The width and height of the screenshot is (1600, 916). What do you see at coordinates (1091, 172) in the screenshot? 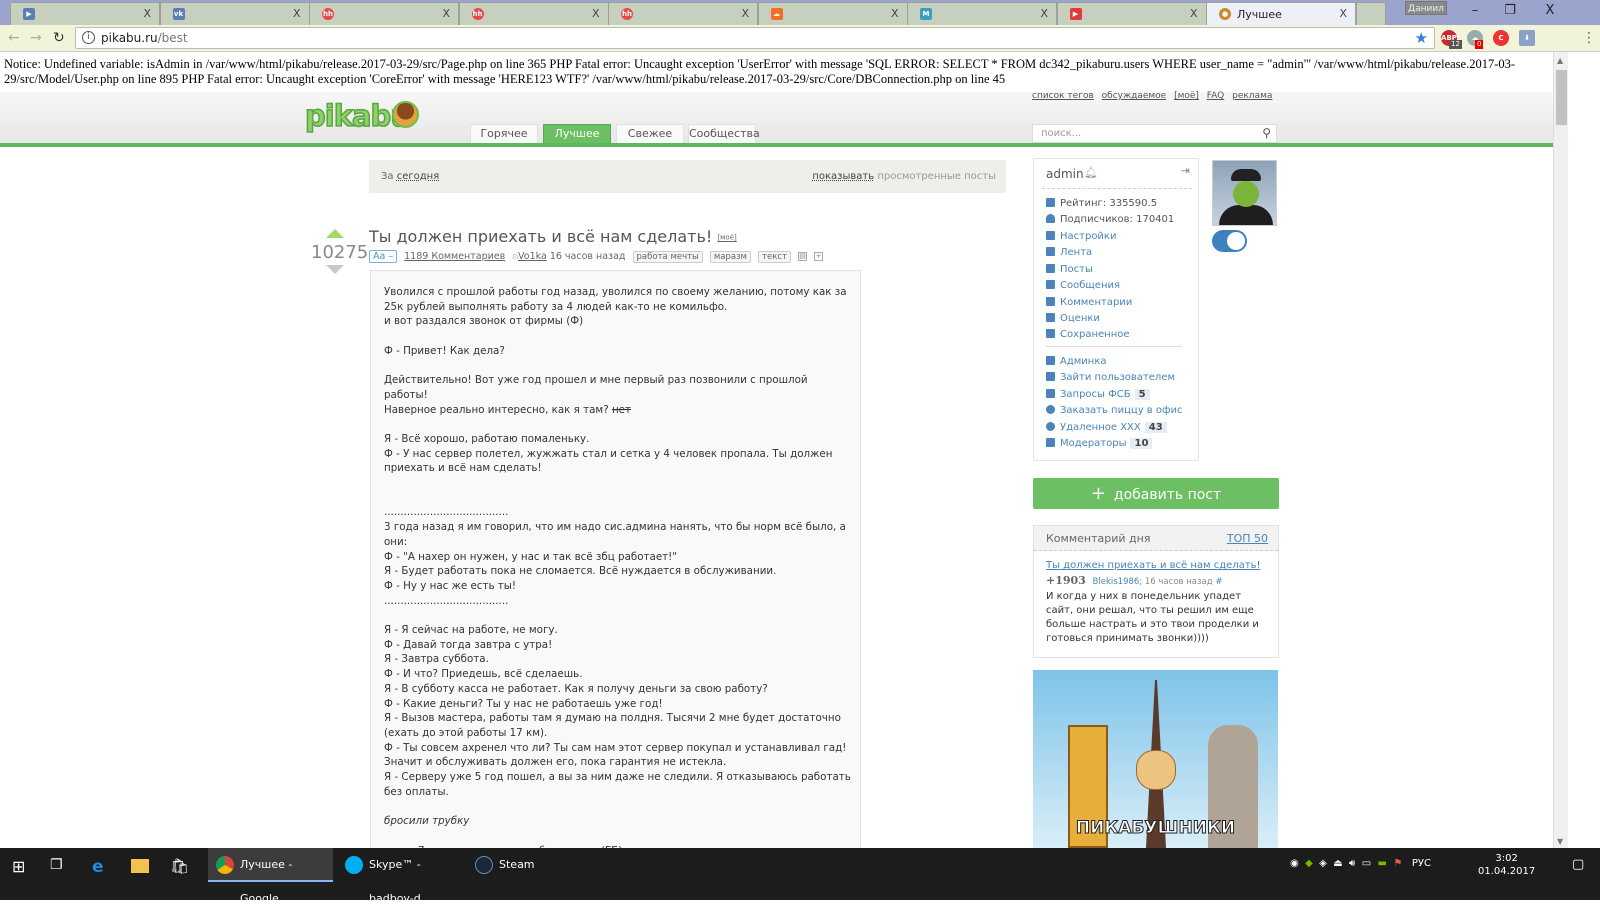
I see `bell-icon: 🔔︎` at bounding box center [1091, 172].